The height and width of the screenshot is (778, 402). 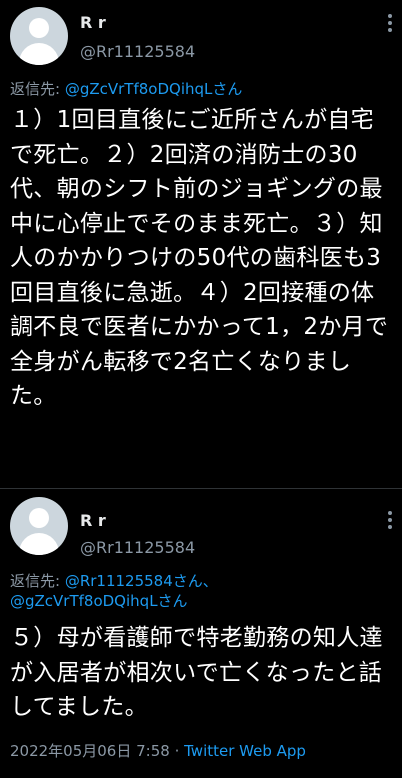 What do you see at coordinates (196, 672) in the screenshot?
I see `tweet-text: ５）母が看護師で特老勤務の知人達が入居者が相次いで亡くなったと話してました。` at bounding box center [196, 672].